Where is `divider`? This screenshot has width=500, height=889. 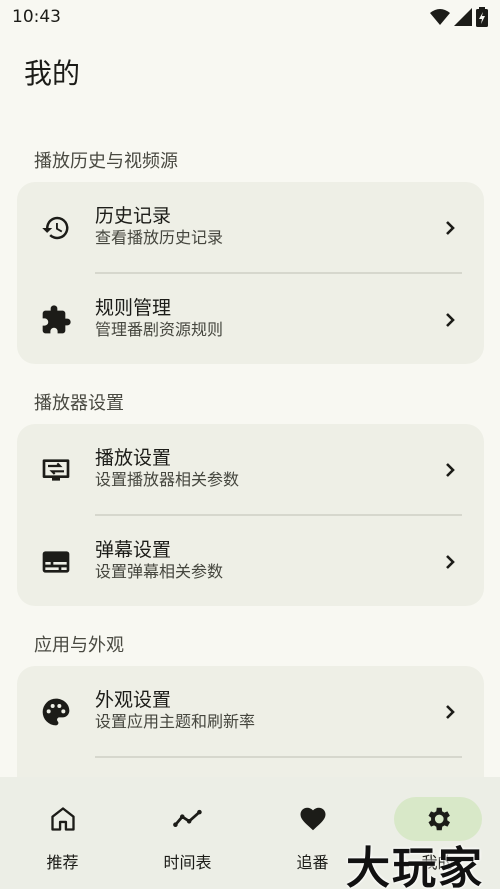
divider is located at coordinates (278, 757).